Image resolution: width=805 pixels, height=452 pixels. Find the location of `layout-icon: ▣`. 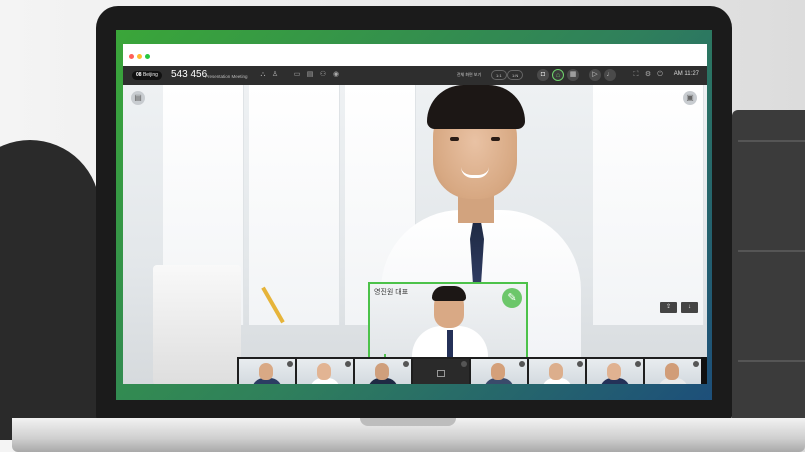

layout-icon: ▣ is located at coordinates (690, 98).